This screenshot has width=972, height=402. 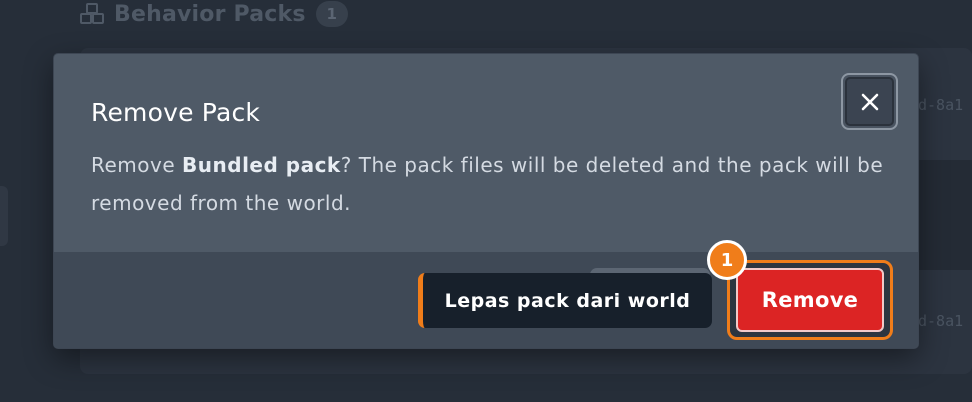 I want to click on dialog-title: Remove Pack, so click(x=176, y=112).